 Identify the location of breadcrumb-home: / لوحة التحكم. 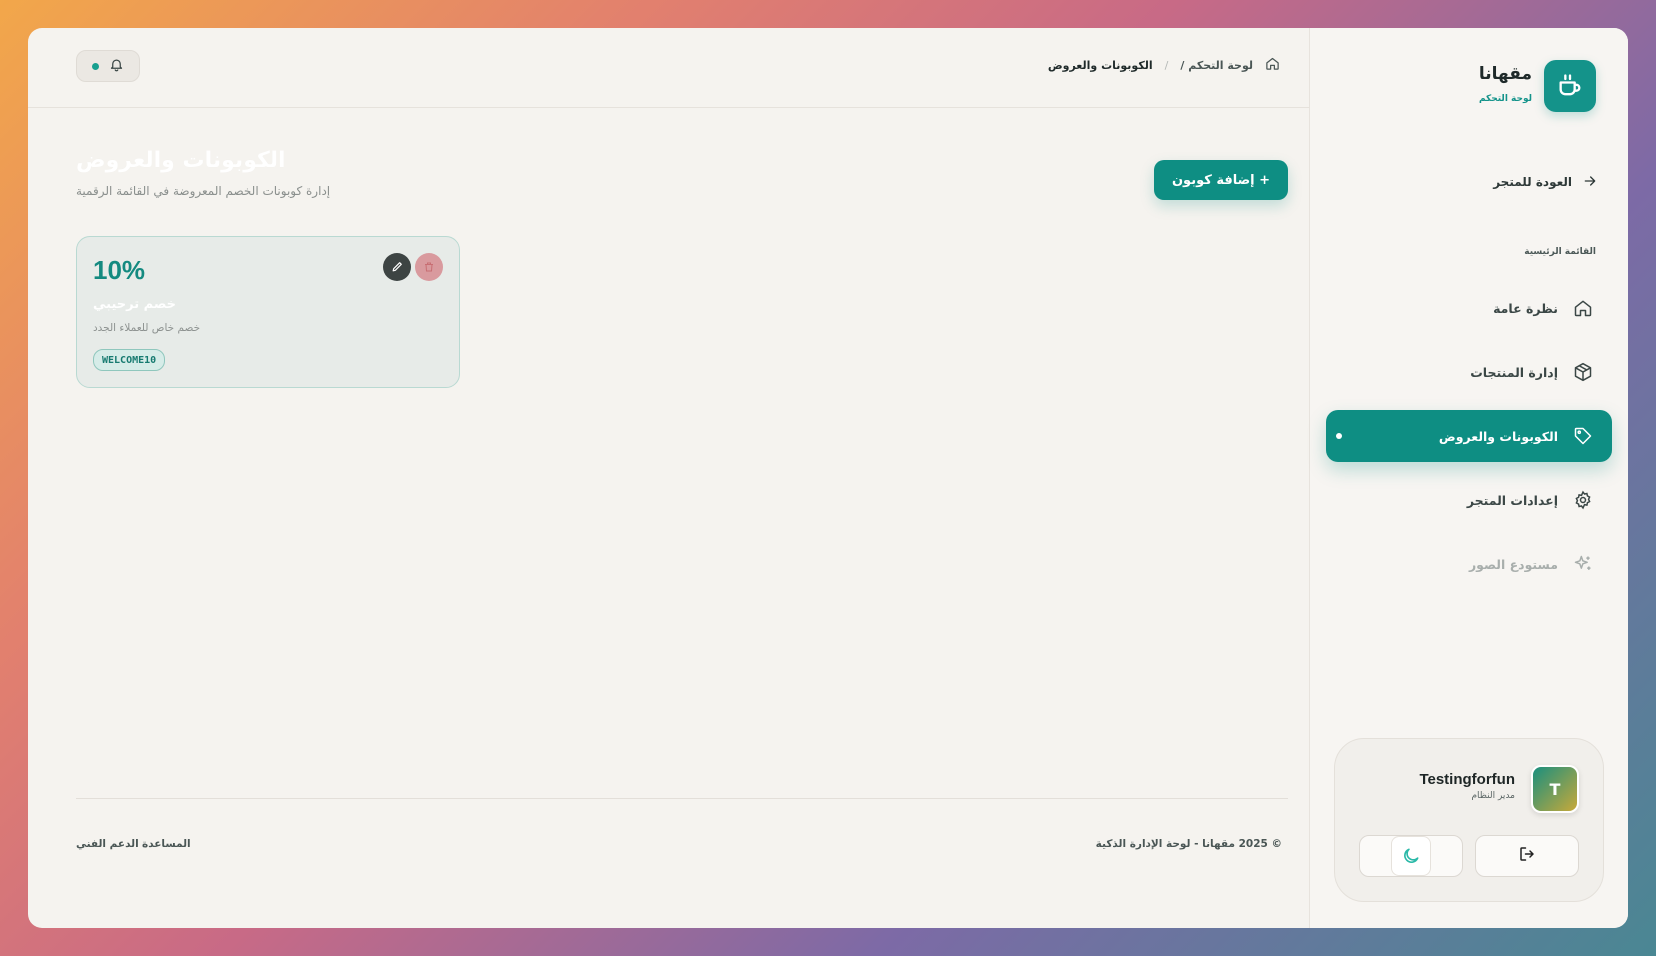
(1216, 65).